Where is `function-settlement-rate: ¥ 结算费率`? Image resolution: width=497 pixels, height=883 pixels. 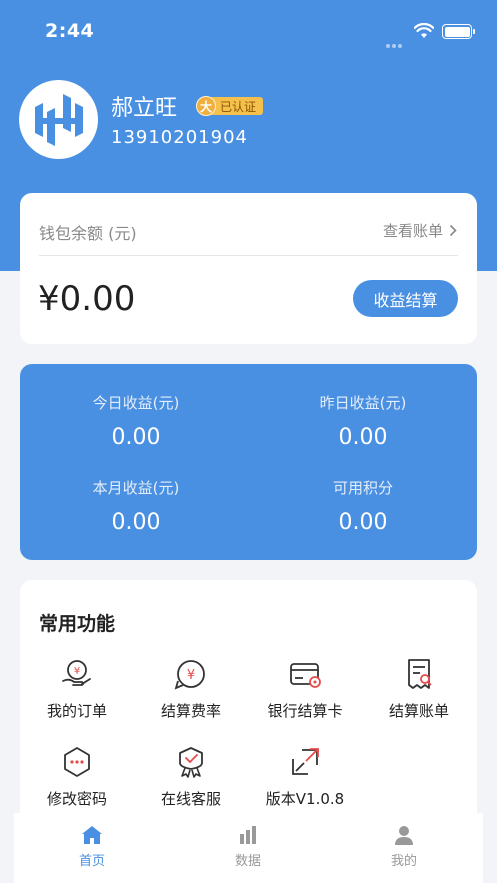
function-settlement-rate: ¥ 结算费率 is located at coordinates (191, 688).